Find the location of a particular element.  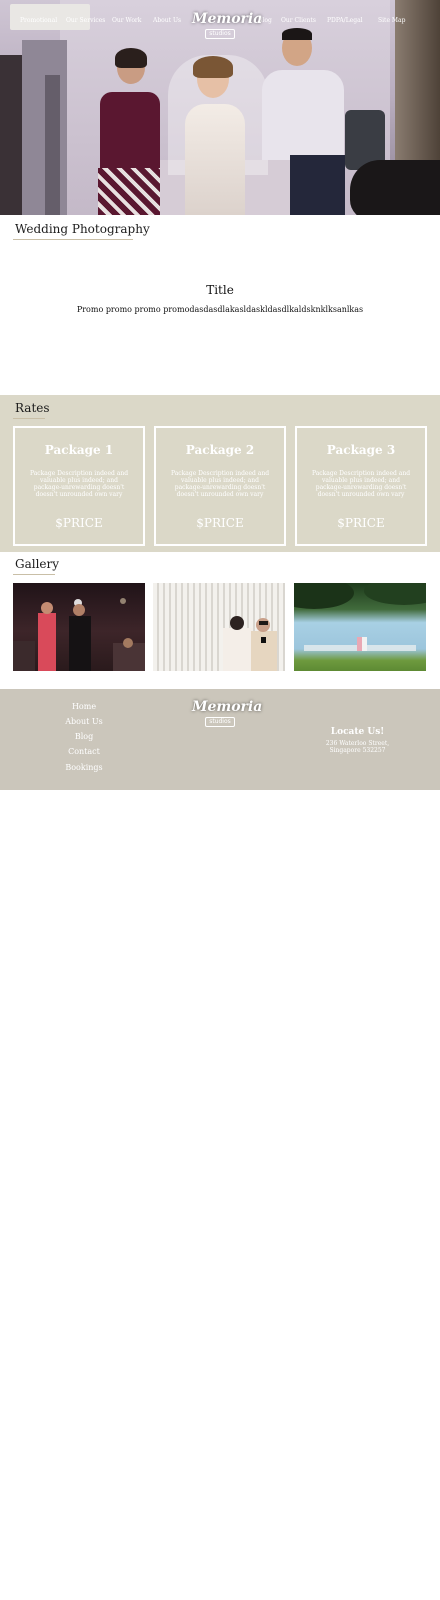

footer-link-about-us: About Us is located at coordinates (84, 721).